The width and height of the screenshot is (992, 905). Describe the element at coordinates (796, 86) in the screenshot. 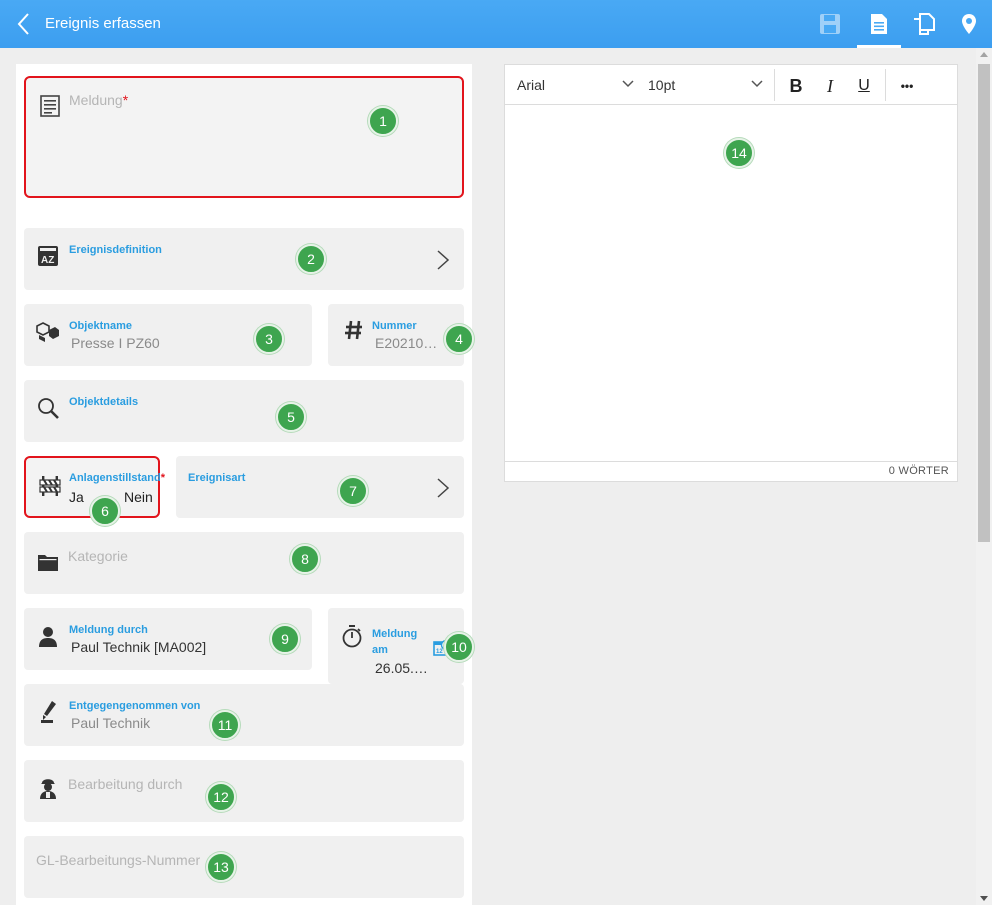

I see `bold-button: B` at that location.